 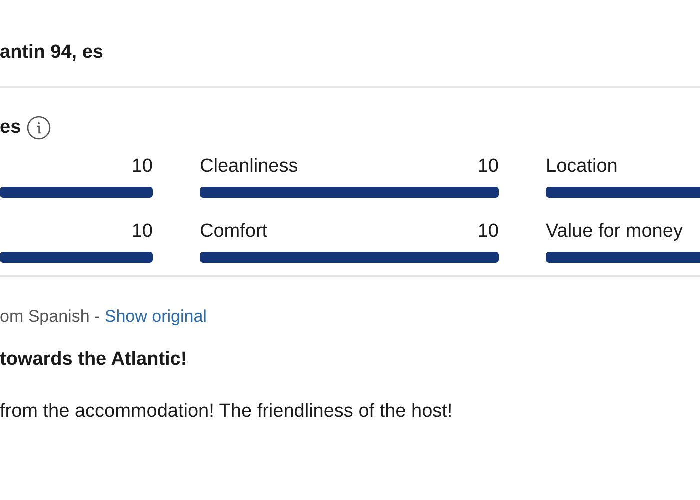 I want to click on category-label: Cleanliness, so click(x=249, y=167).